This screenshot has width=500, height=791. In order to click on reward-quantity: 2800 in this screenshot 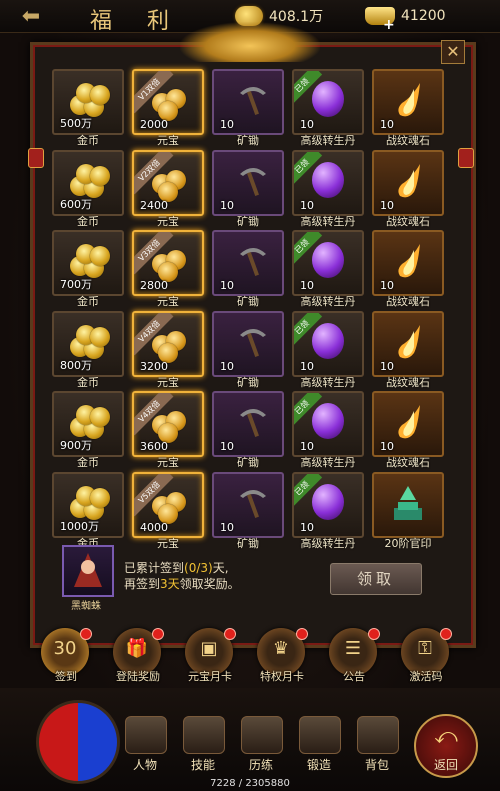, I will do `click(154, 285)`.